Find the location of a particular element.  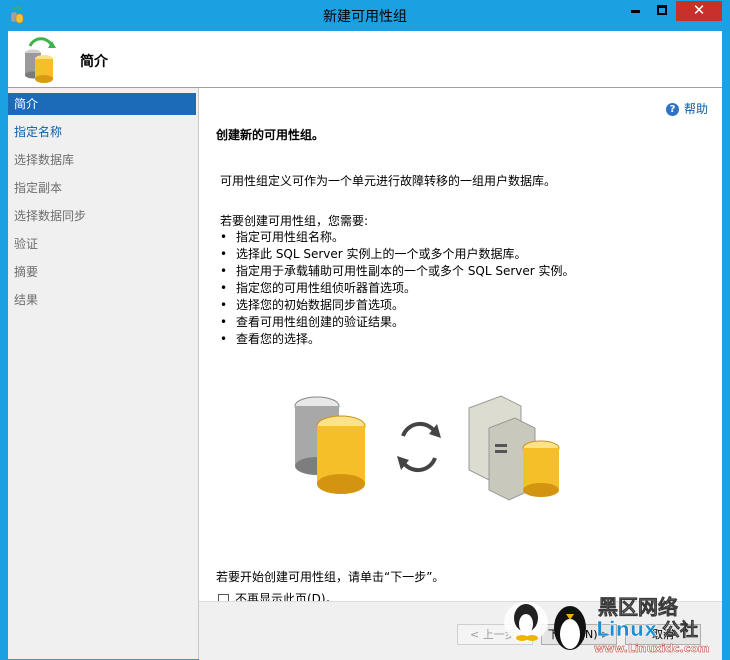

sidebar-item-select-databases: 选择数据库 is located at coordinates (44, 160).